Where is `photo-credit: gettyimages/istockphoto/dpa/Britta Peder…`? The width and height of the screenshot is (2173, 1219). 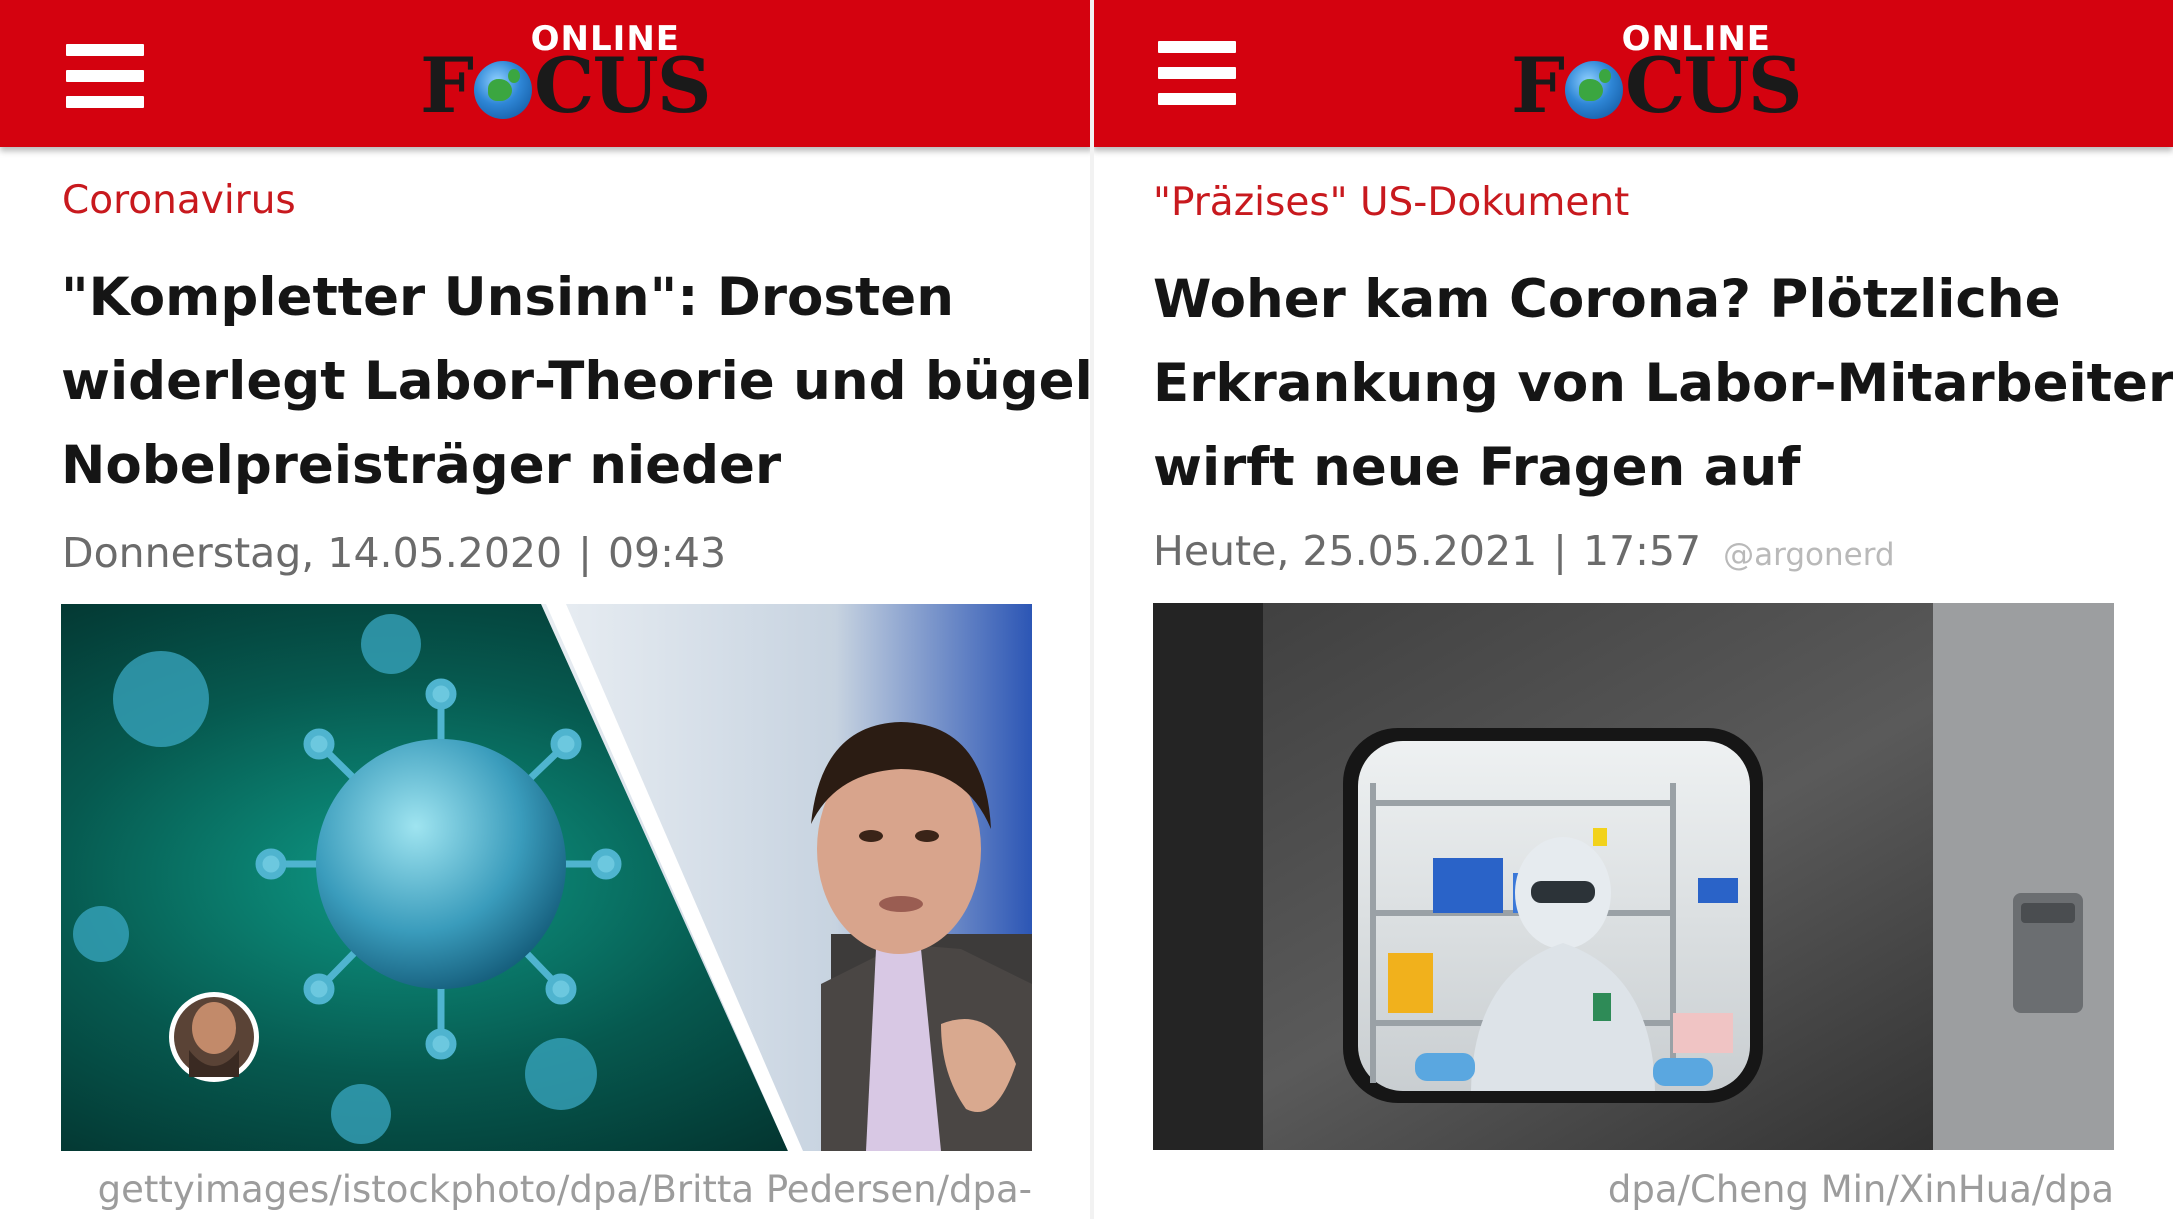
photo-credit: gettyimages/istockphoto/dpa/Britta Peder… is located at coordinates (564, 1189).